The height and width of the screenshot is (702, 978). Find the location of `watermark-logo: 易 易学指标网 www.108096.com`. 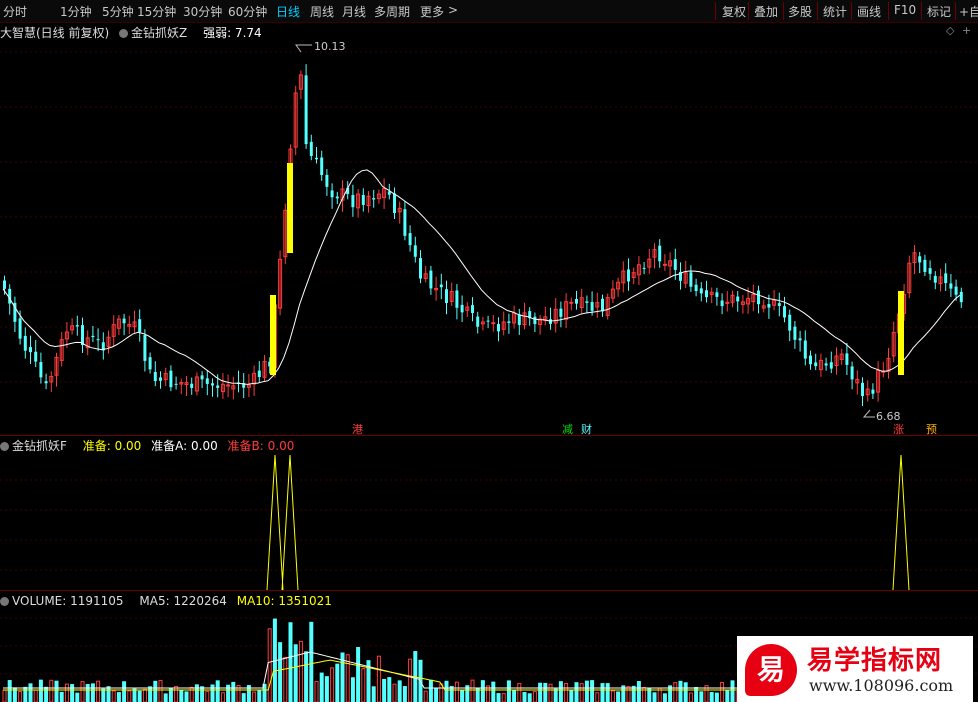

watermark-logo: 易 易学指标网 www.108096.com is located at coordinates (855, 669).